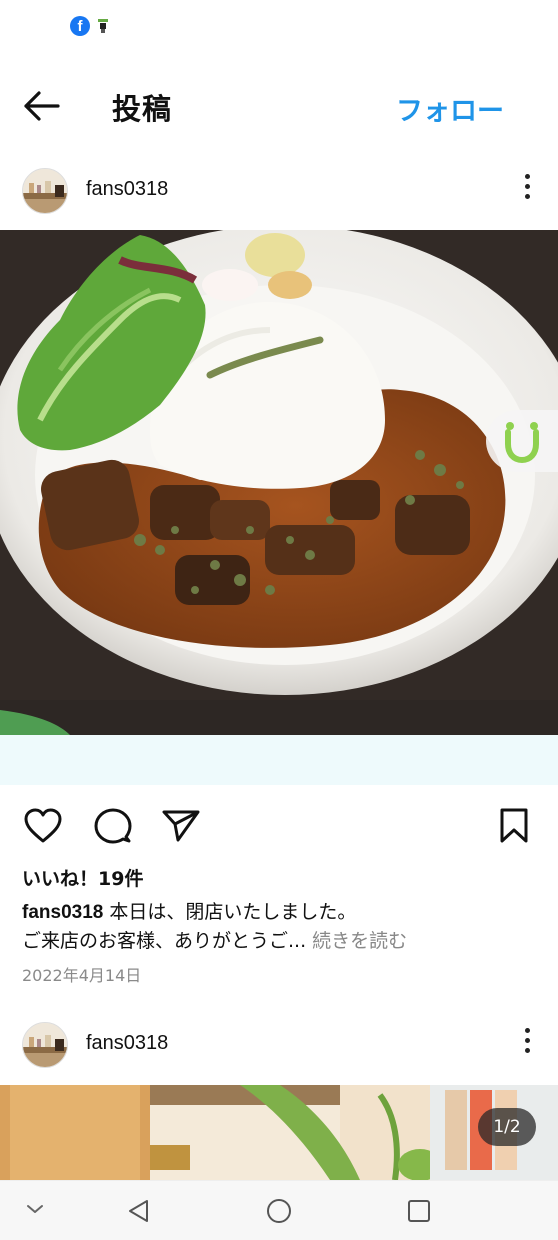  I want to click on status-bar: f, so click(279, 24).